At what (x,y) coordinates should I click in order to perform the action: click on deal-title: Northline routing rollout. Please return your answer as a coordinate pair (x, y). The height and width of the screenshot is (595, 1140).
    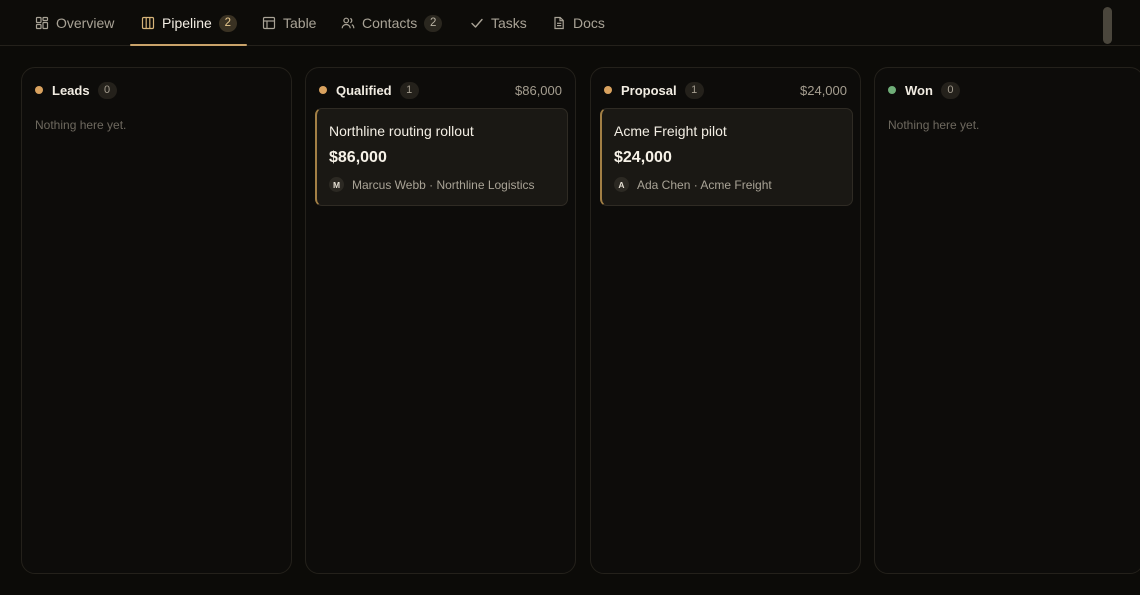
    Looking at the image, I should click on (401, 131).